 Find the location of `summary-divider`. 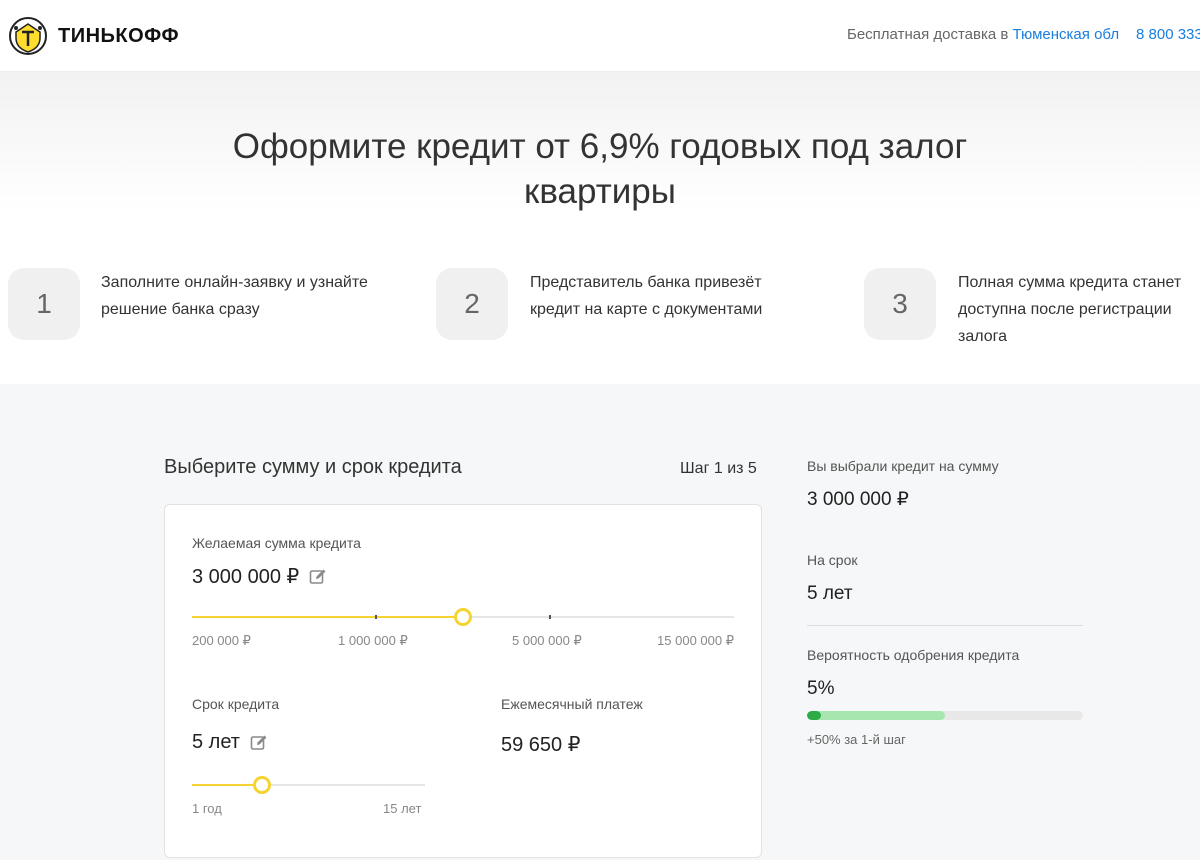

summary-divider is located at coordinates (945, 625).